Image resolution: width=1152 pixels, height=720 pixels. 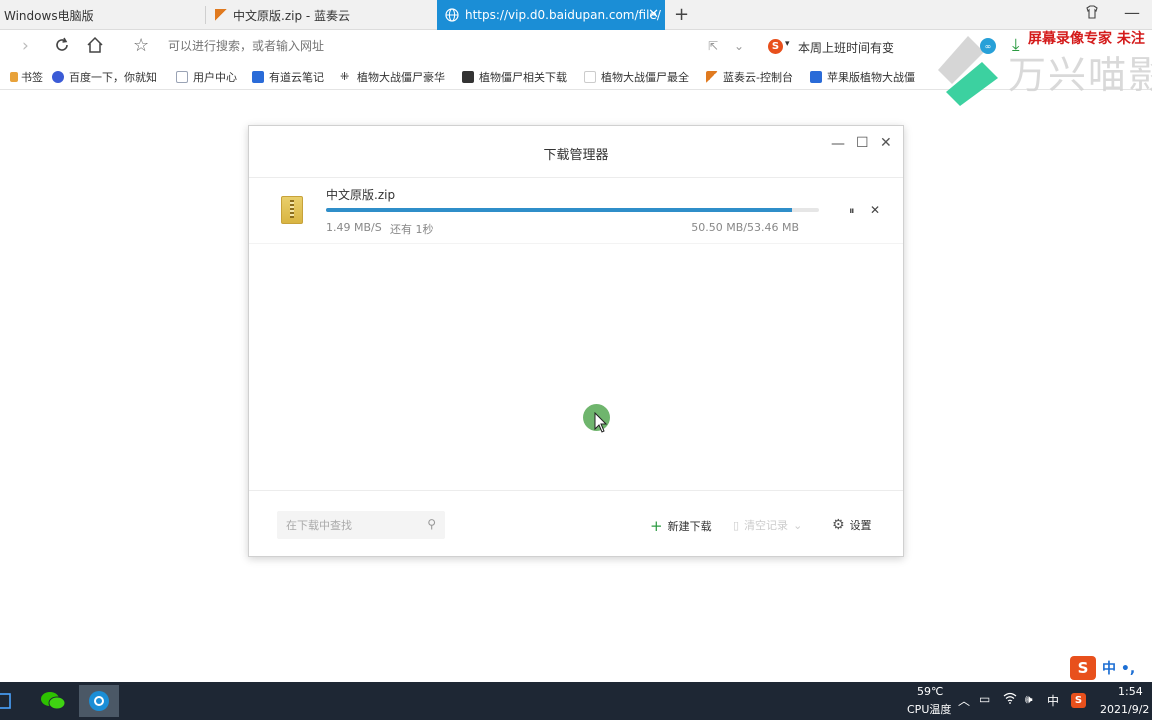 What do you see at coordinates (141, 45) in the screenshot?
I see `bookmark-star-icon: ☆` at bounding box center [141, 45].